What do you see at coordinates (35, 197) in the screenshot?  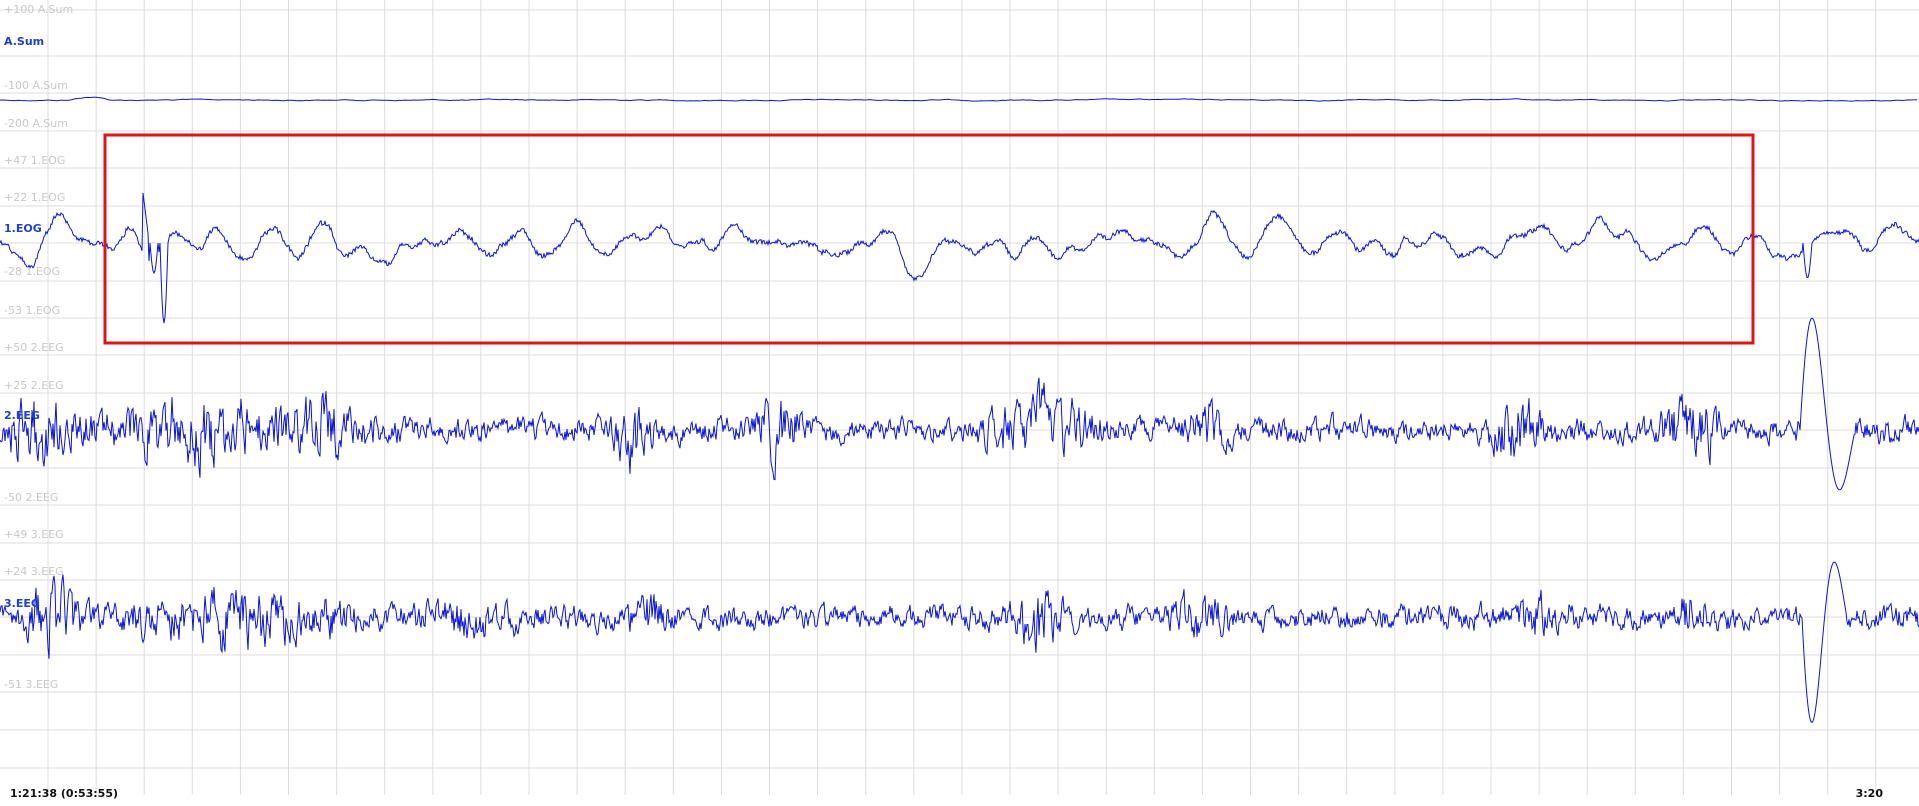 I see `scale-label: +22 1.EOG` at bounding box center [35, 197].